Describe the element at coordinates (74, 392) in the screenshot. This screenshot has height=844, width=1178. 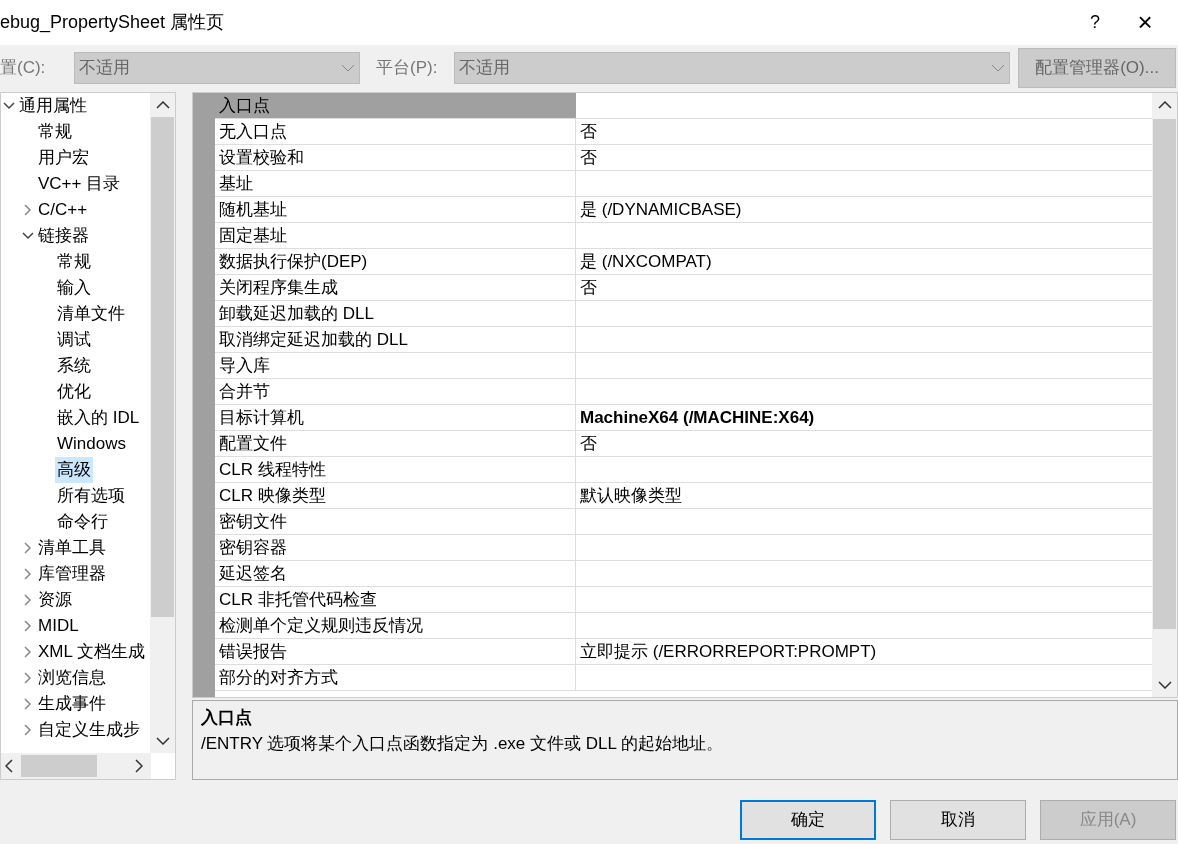
I see `tree-item: 优化` at that location.